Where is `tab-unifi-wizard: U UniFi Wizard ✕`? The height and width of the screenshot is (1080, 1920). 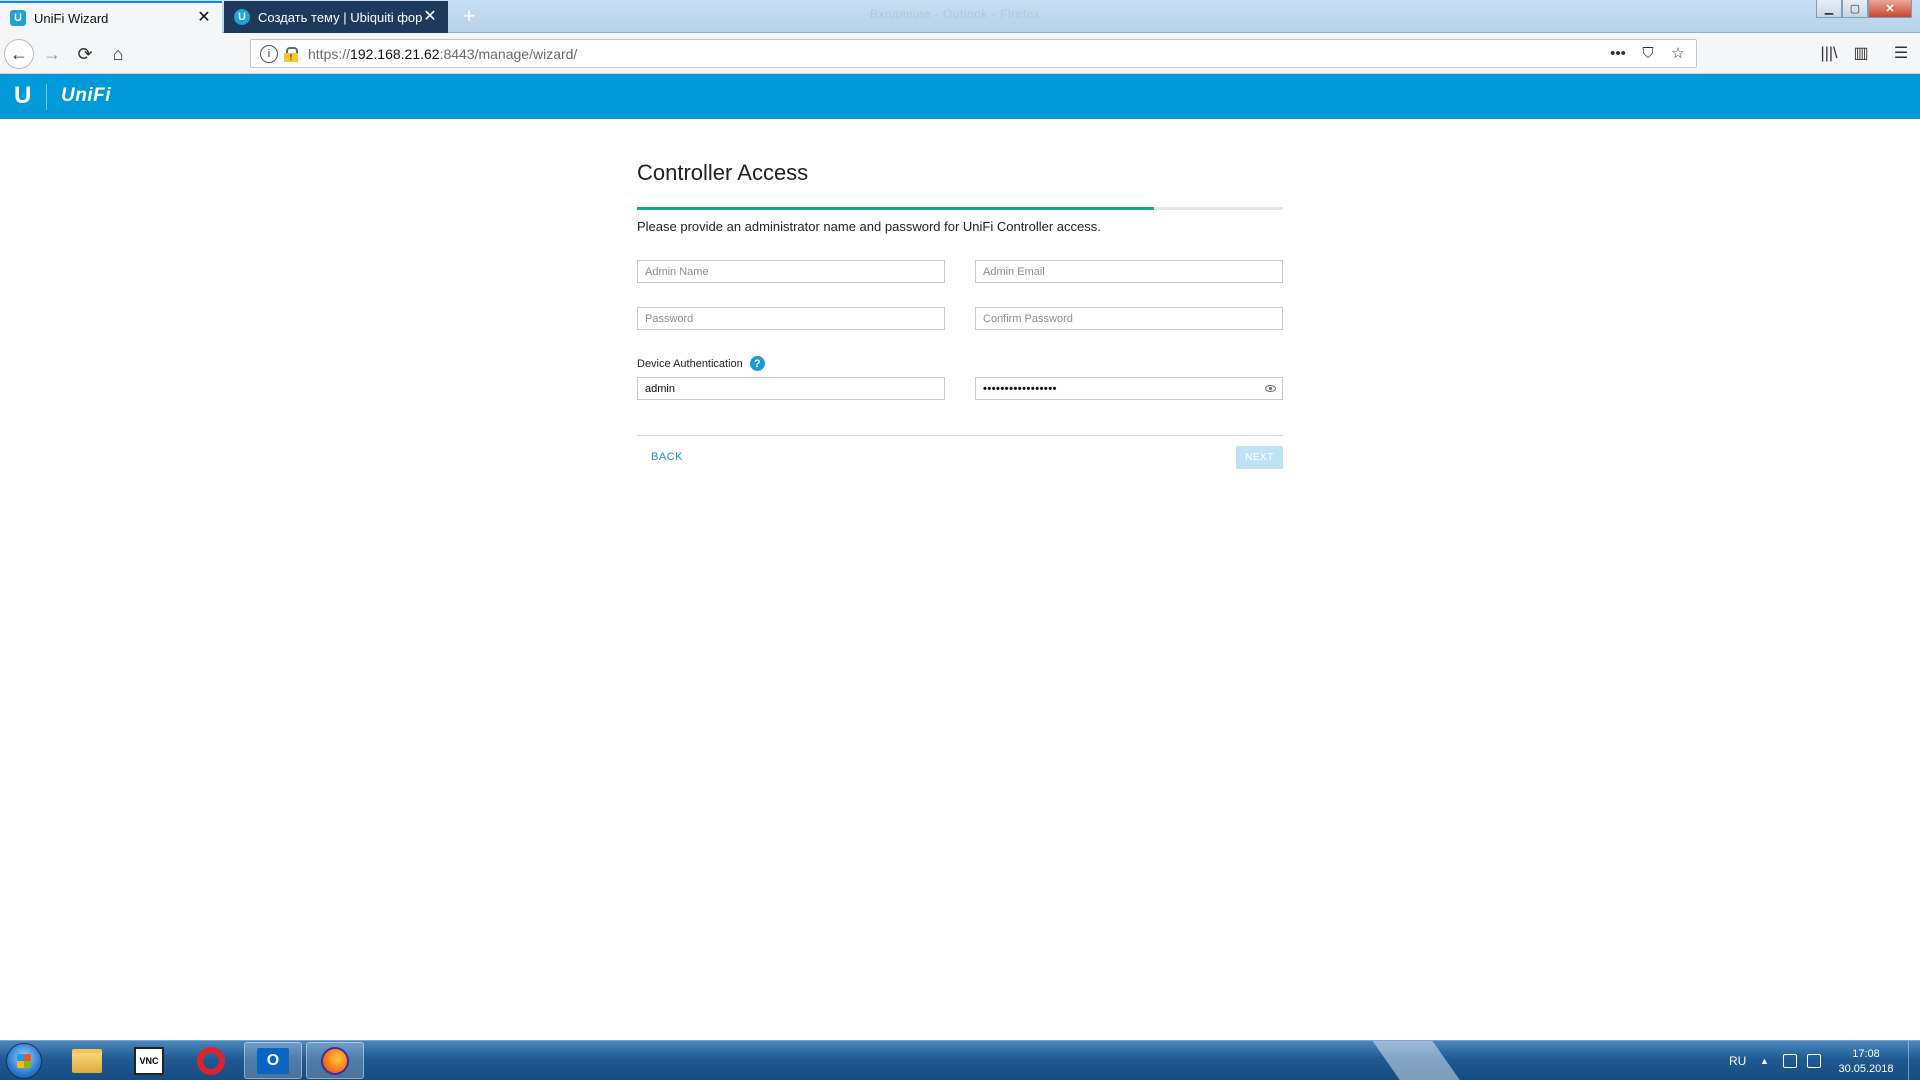 tab-unifi-wizard: U UniFi Wizard ✕ is located at coordinates (111, 17).